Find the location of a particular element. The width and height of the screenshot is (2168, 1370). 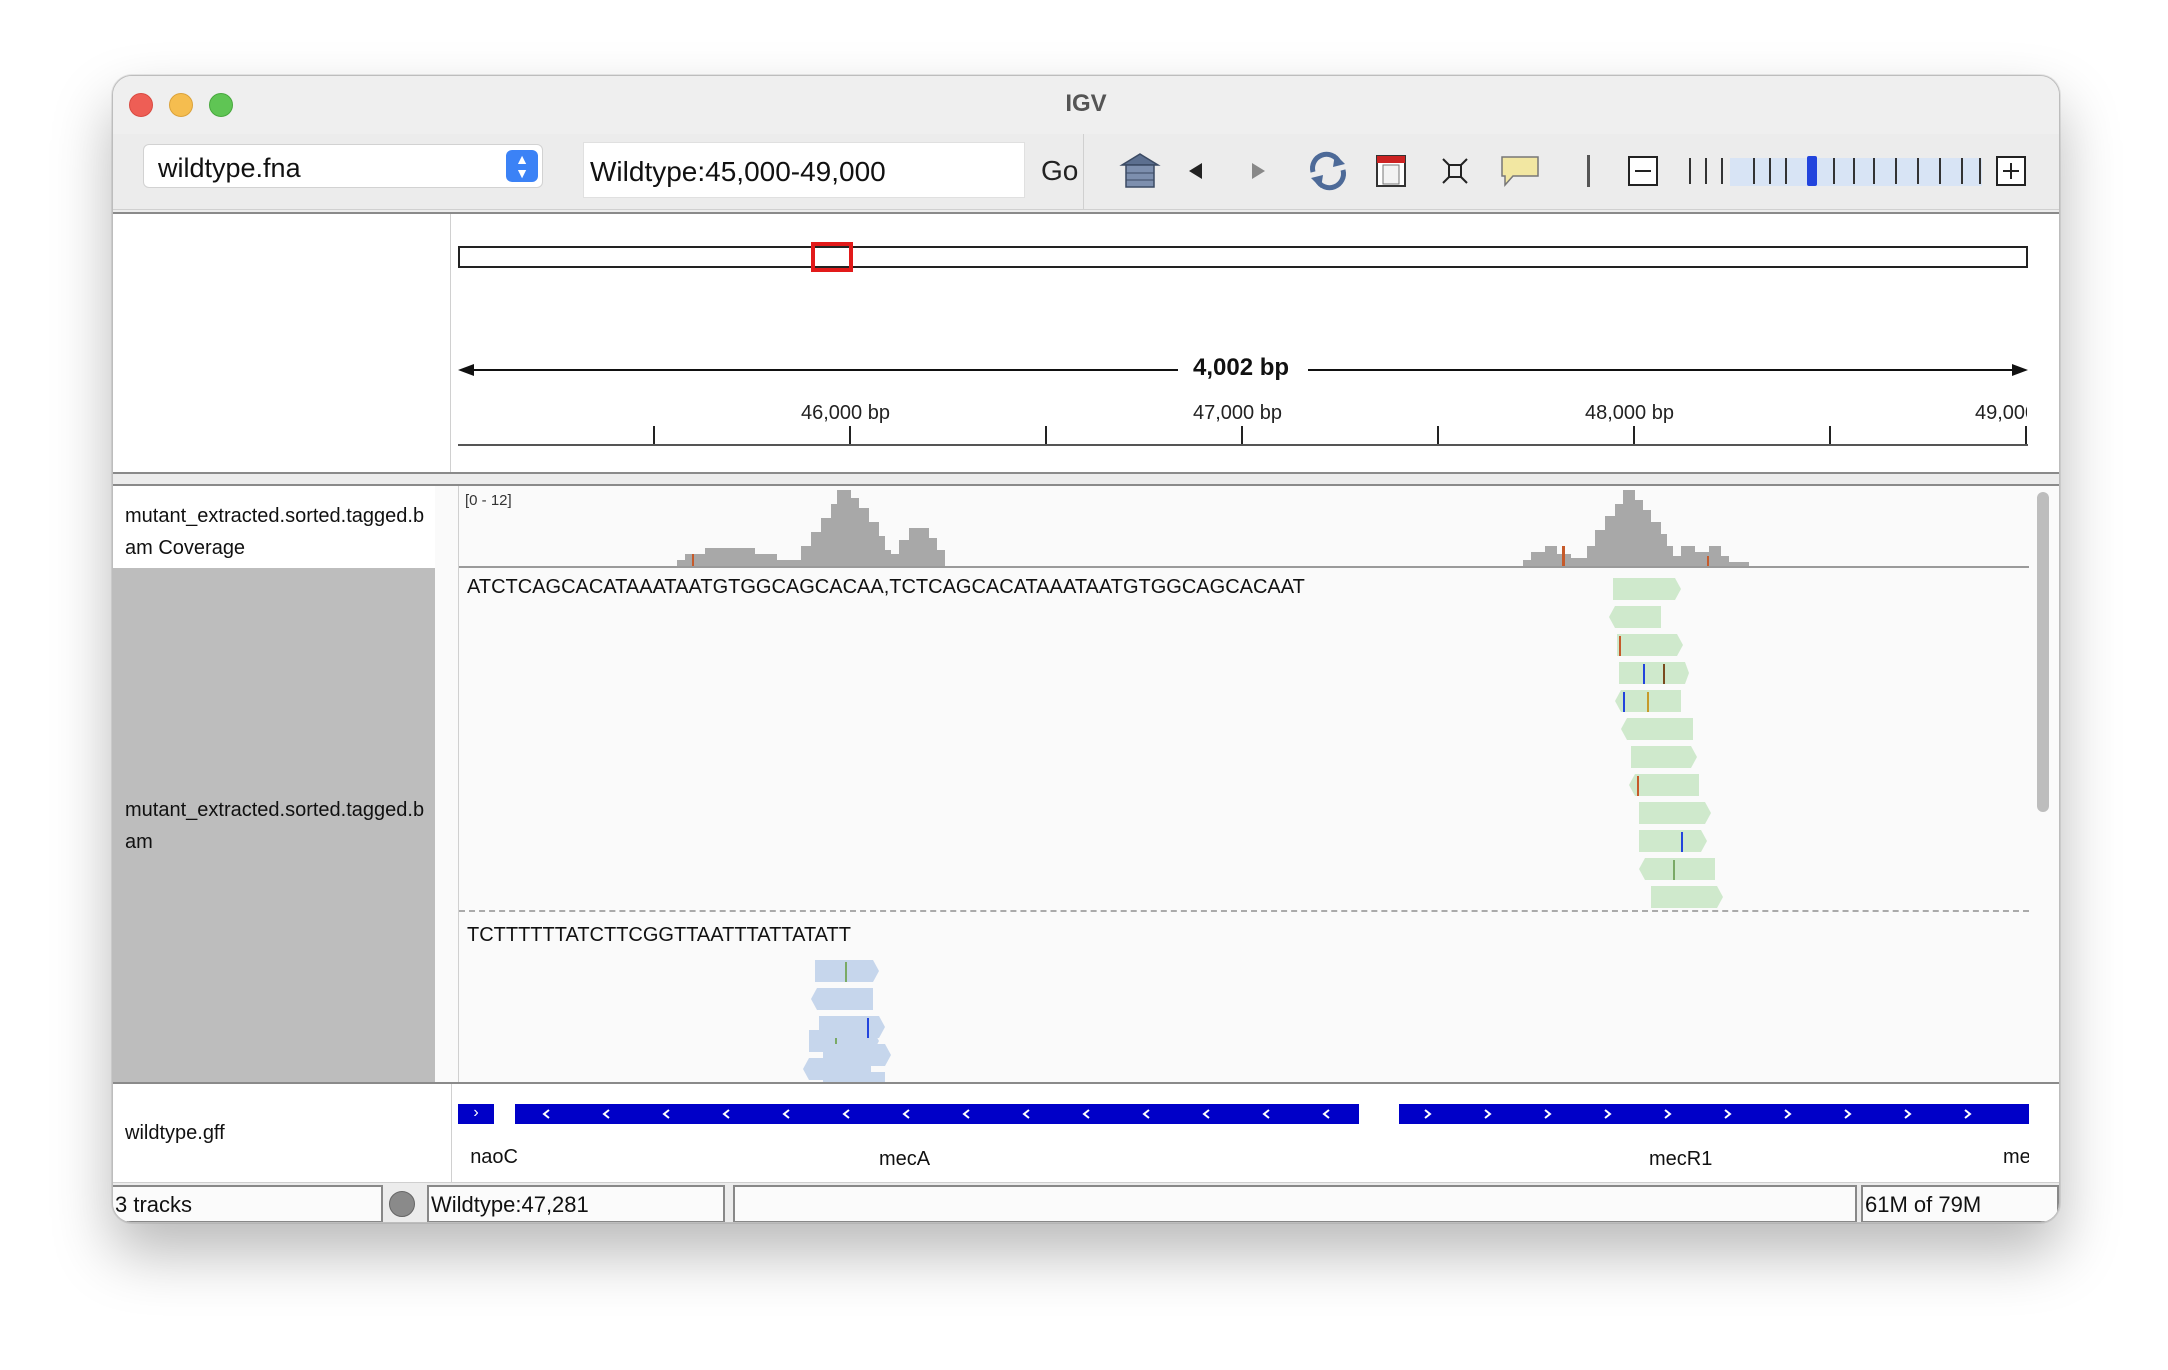

gene-feature-mecA is located at coordinates (937, 1114).